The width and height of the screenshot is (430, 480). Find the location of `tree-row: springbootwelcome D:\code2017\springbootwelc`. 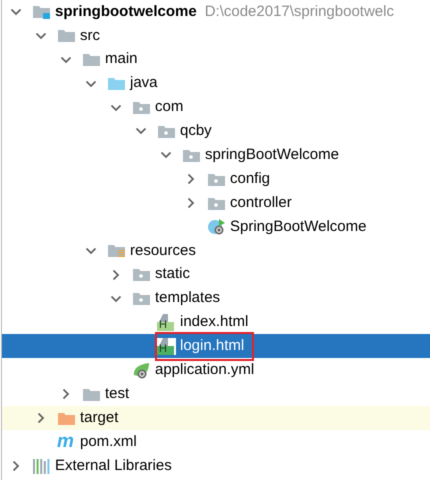

tree-row: springbootwelcome D:\code2017\springbootwelc is located at coordinates (216, 12).